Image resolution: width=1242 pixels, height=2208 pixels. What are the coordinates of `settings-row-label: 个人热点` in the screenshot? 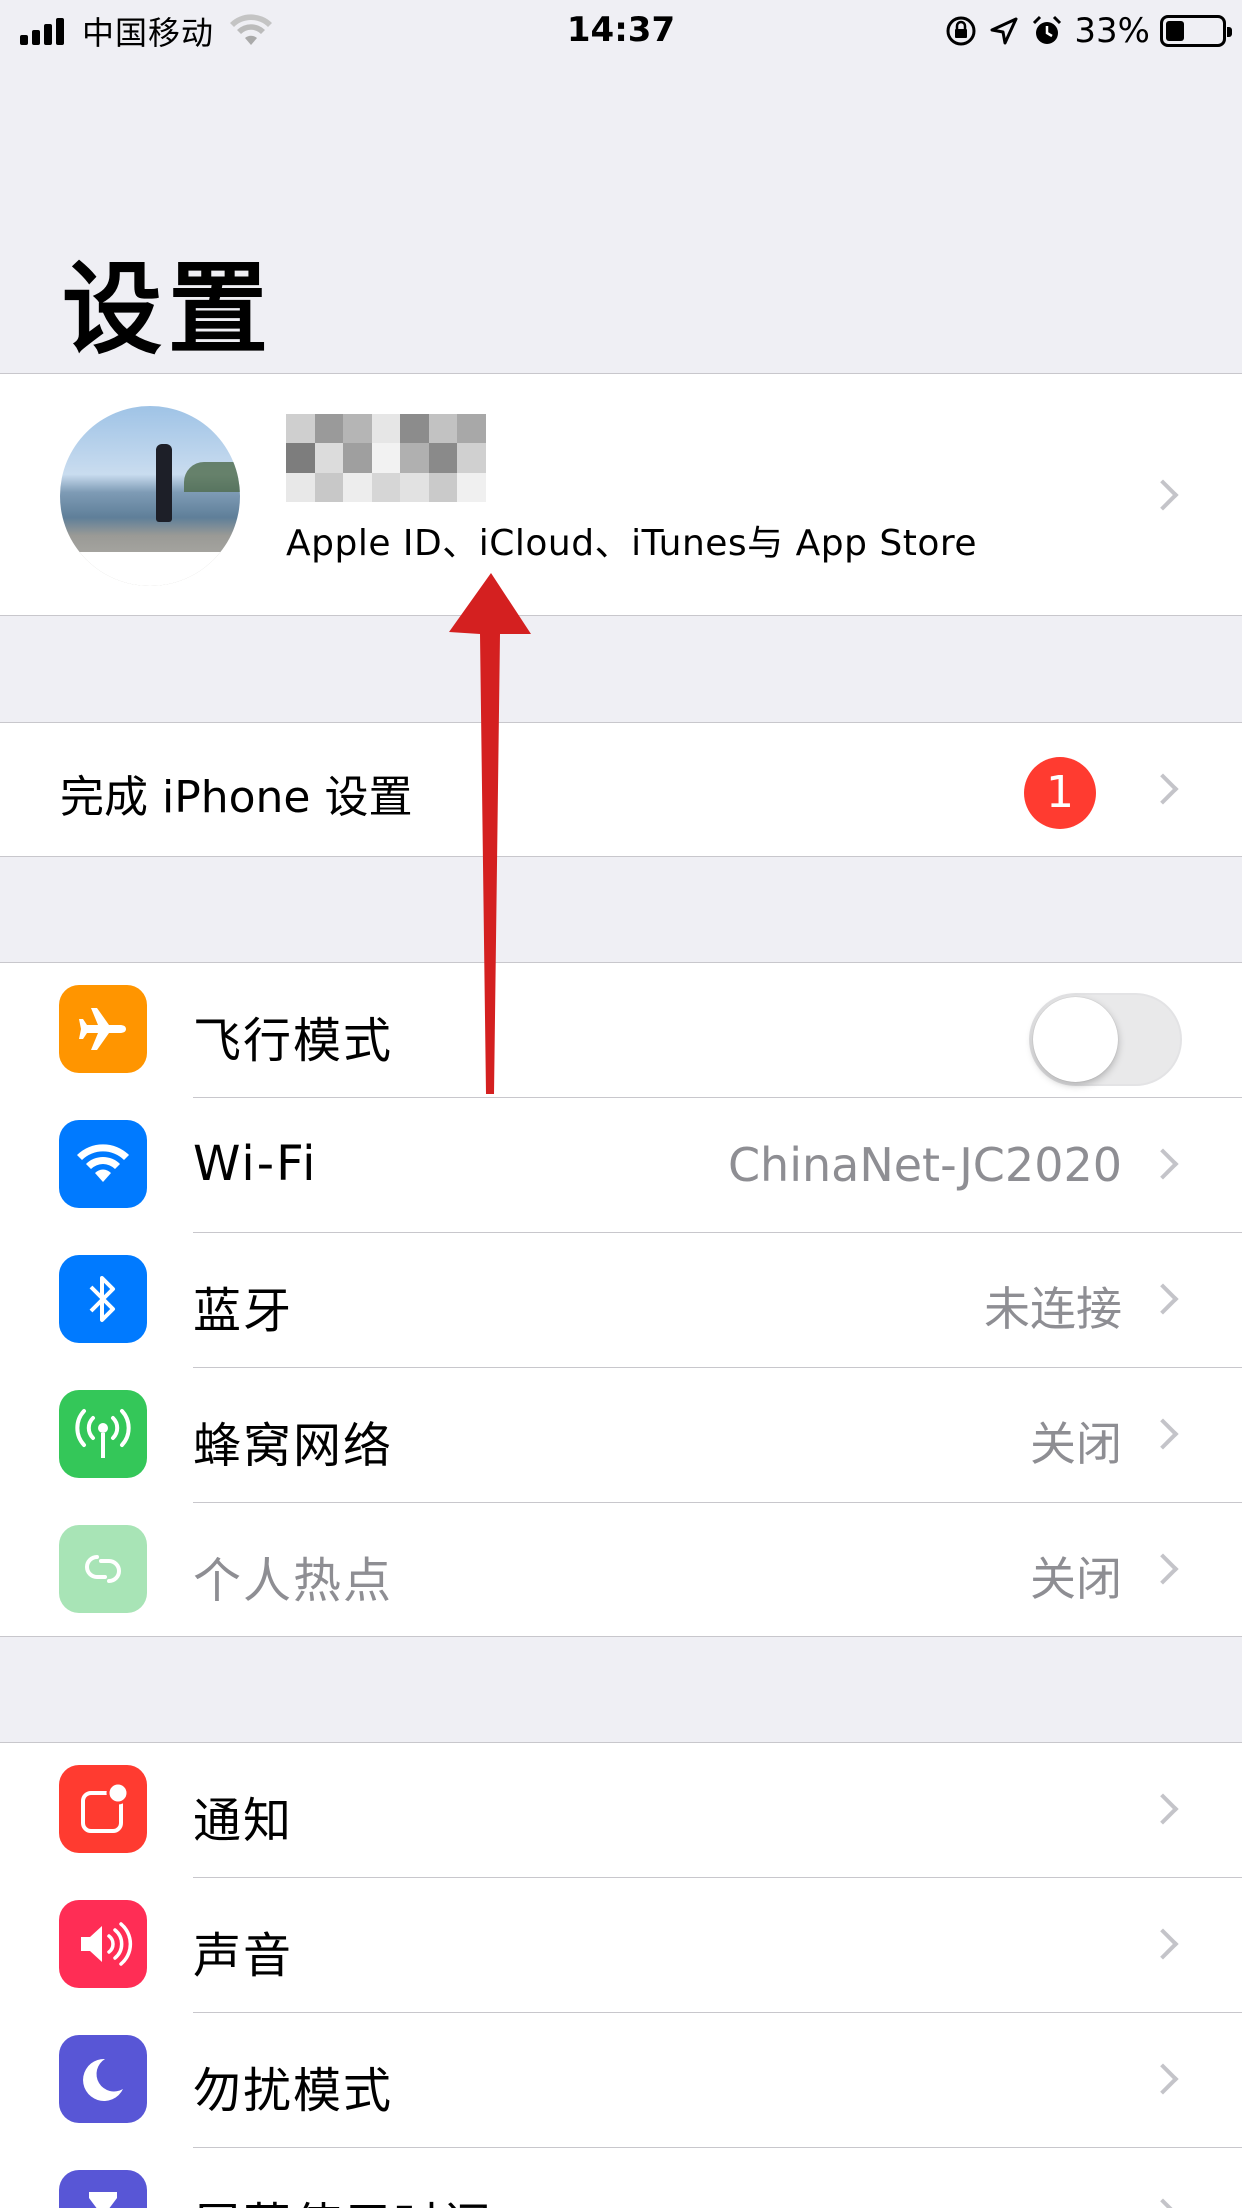 It's located at (293, 1581).